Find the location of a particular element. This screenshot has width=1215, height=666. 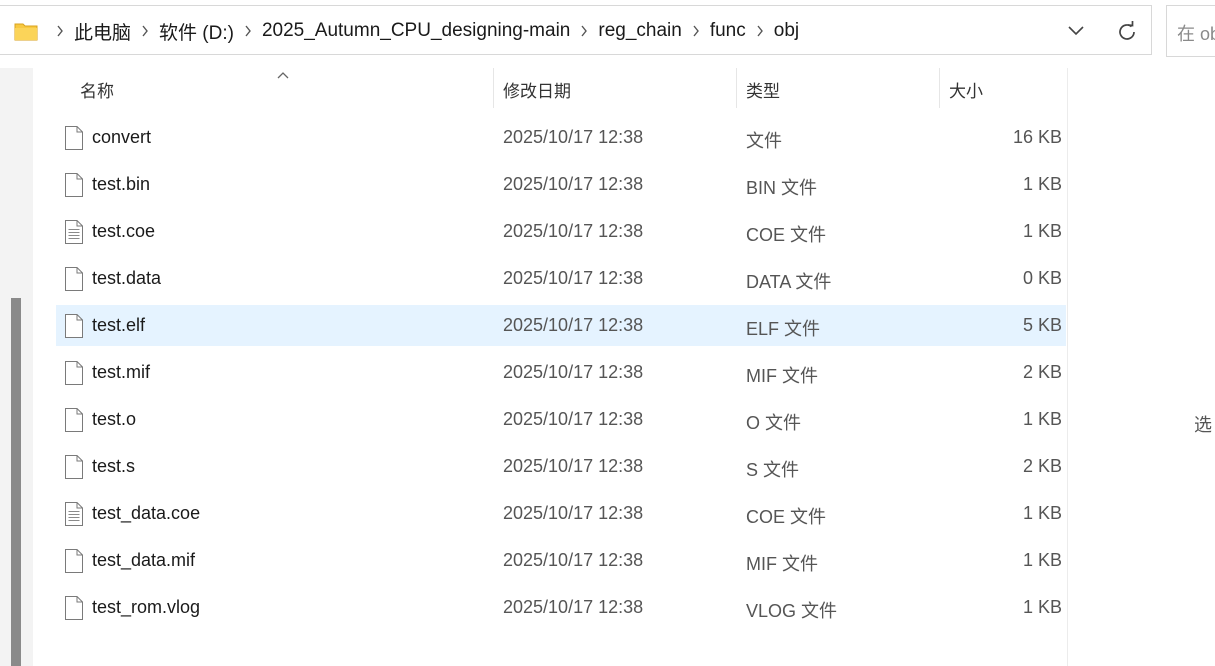

breadcrumb-item-obj: obj is located at coordinates (786, 31).